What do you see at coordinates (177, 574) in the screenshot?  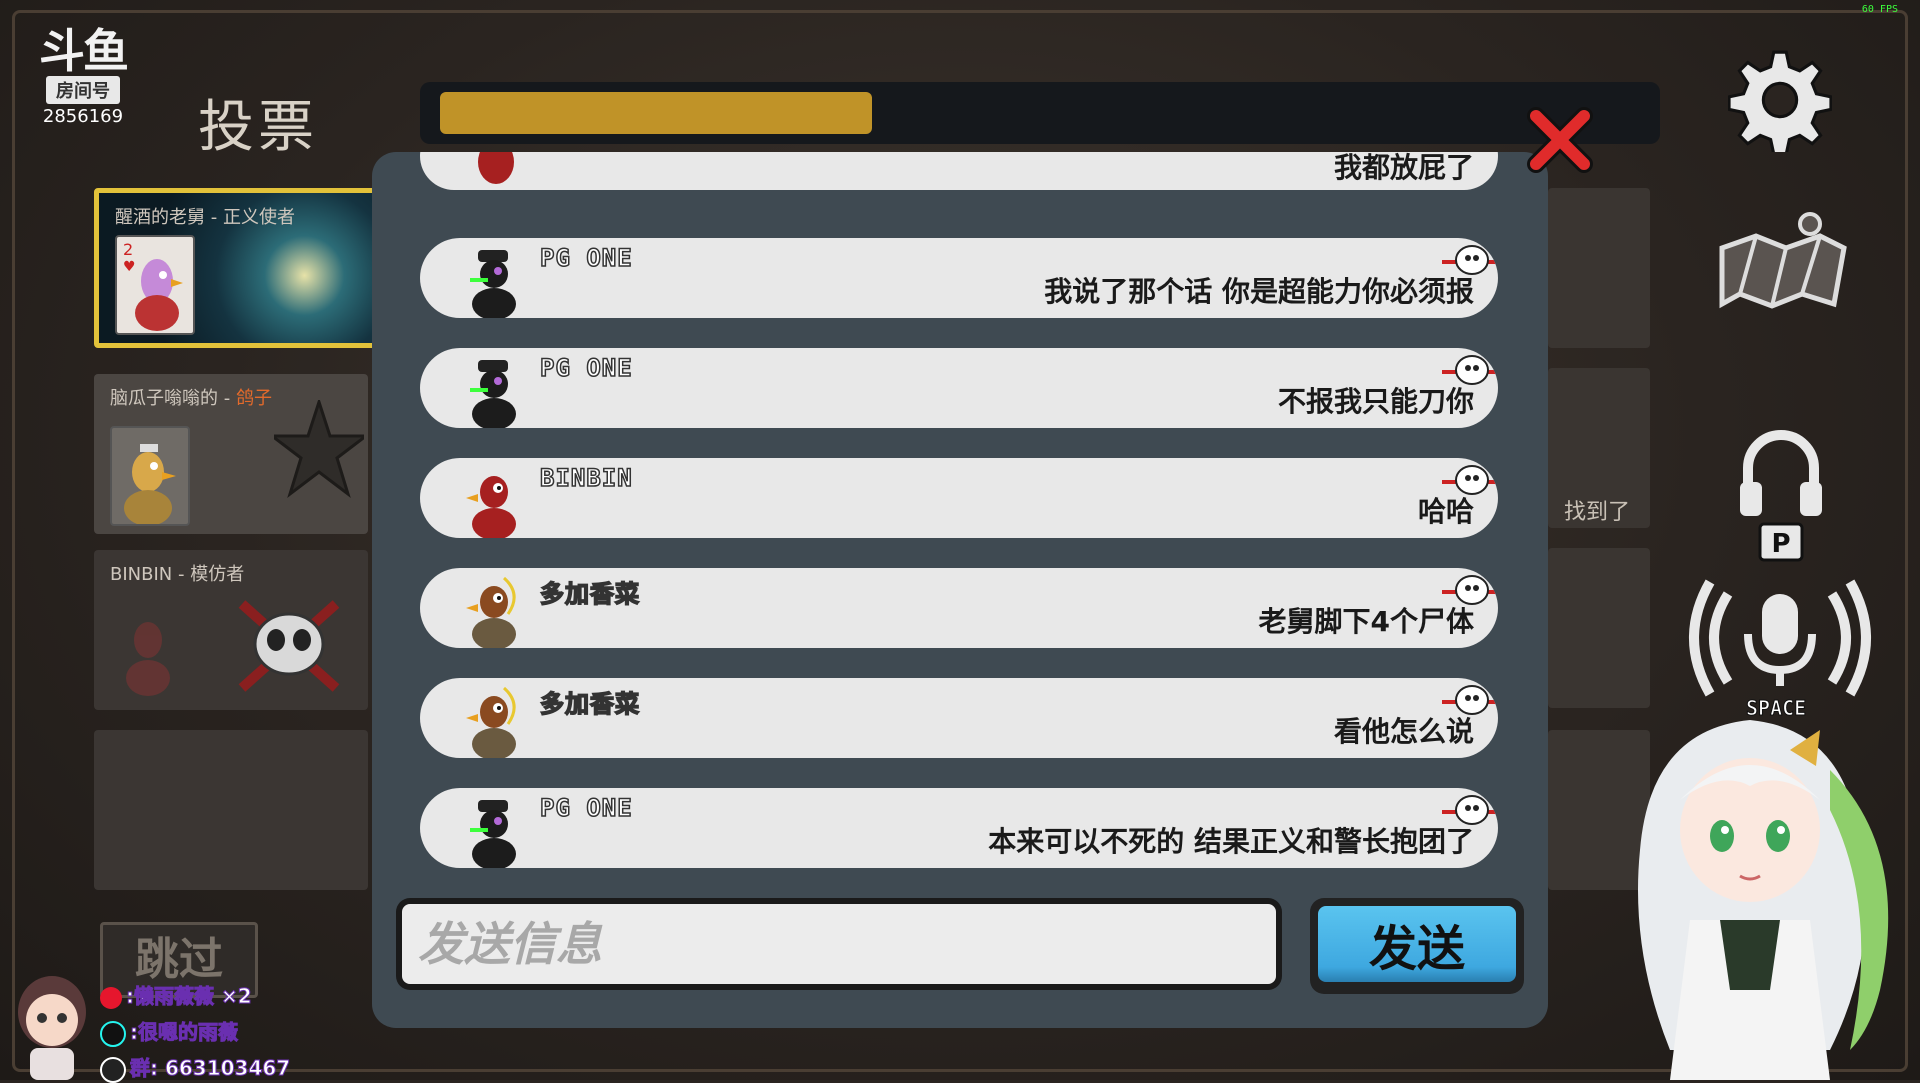 I see `player-name: BINBIN - 模仿者` at bounding box center [177, 574].